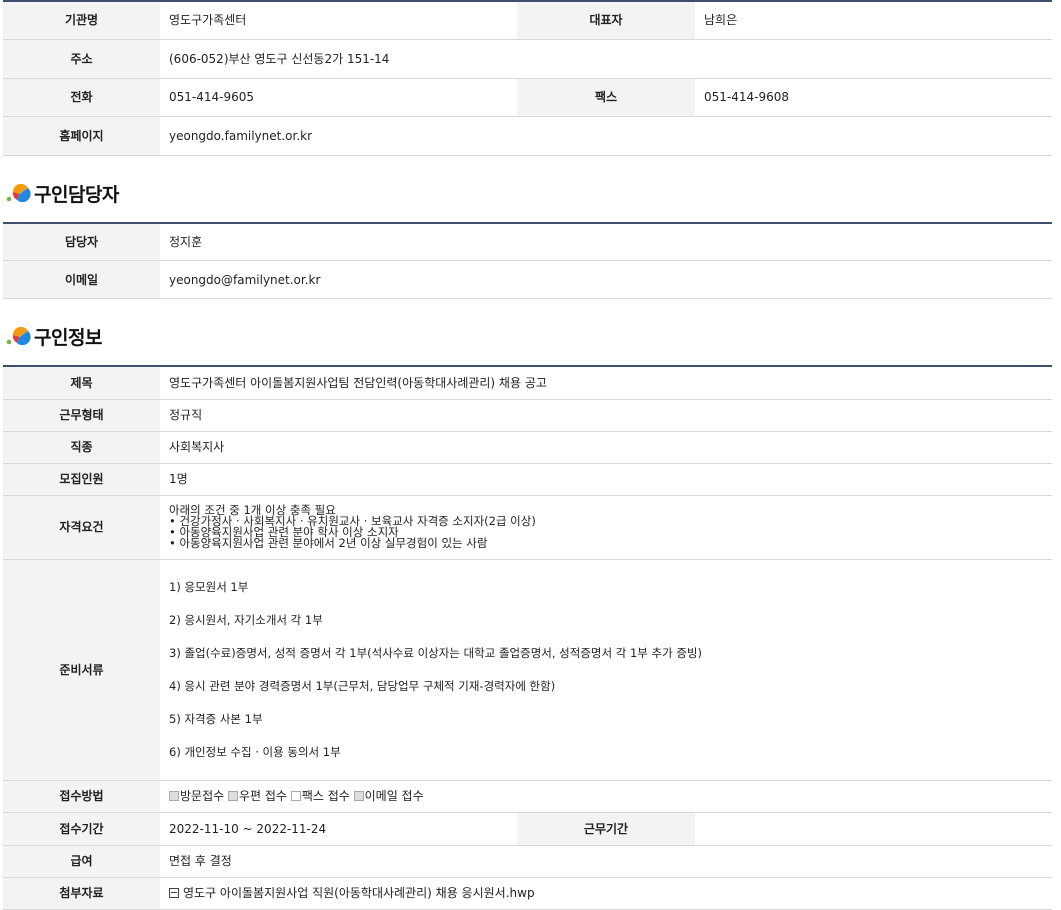 The height and width of the screenshot is (910, 1061). Describe the element at coordinates (81, 97) in the screenshot. I see `phone-label: 전화` at that location.